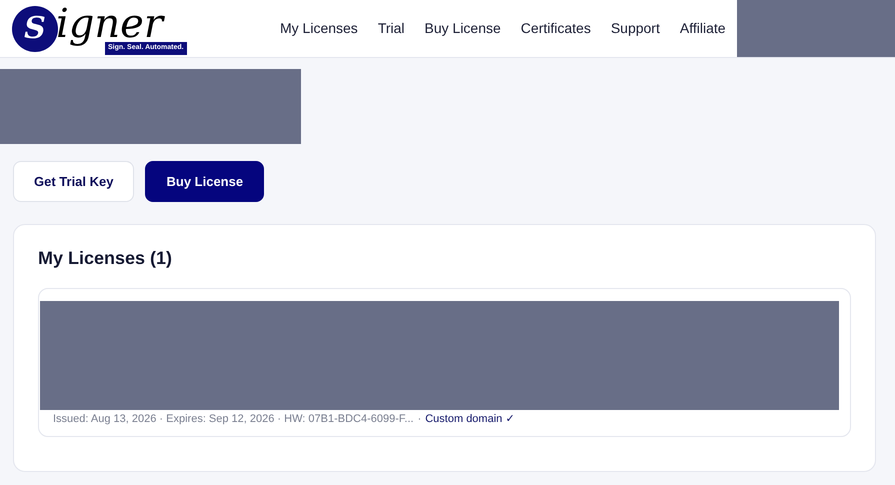 The image size is (895, 485). Describe the element at coordinates (635, 28) in the screenshot. I see `nav-link: Support` at that location.